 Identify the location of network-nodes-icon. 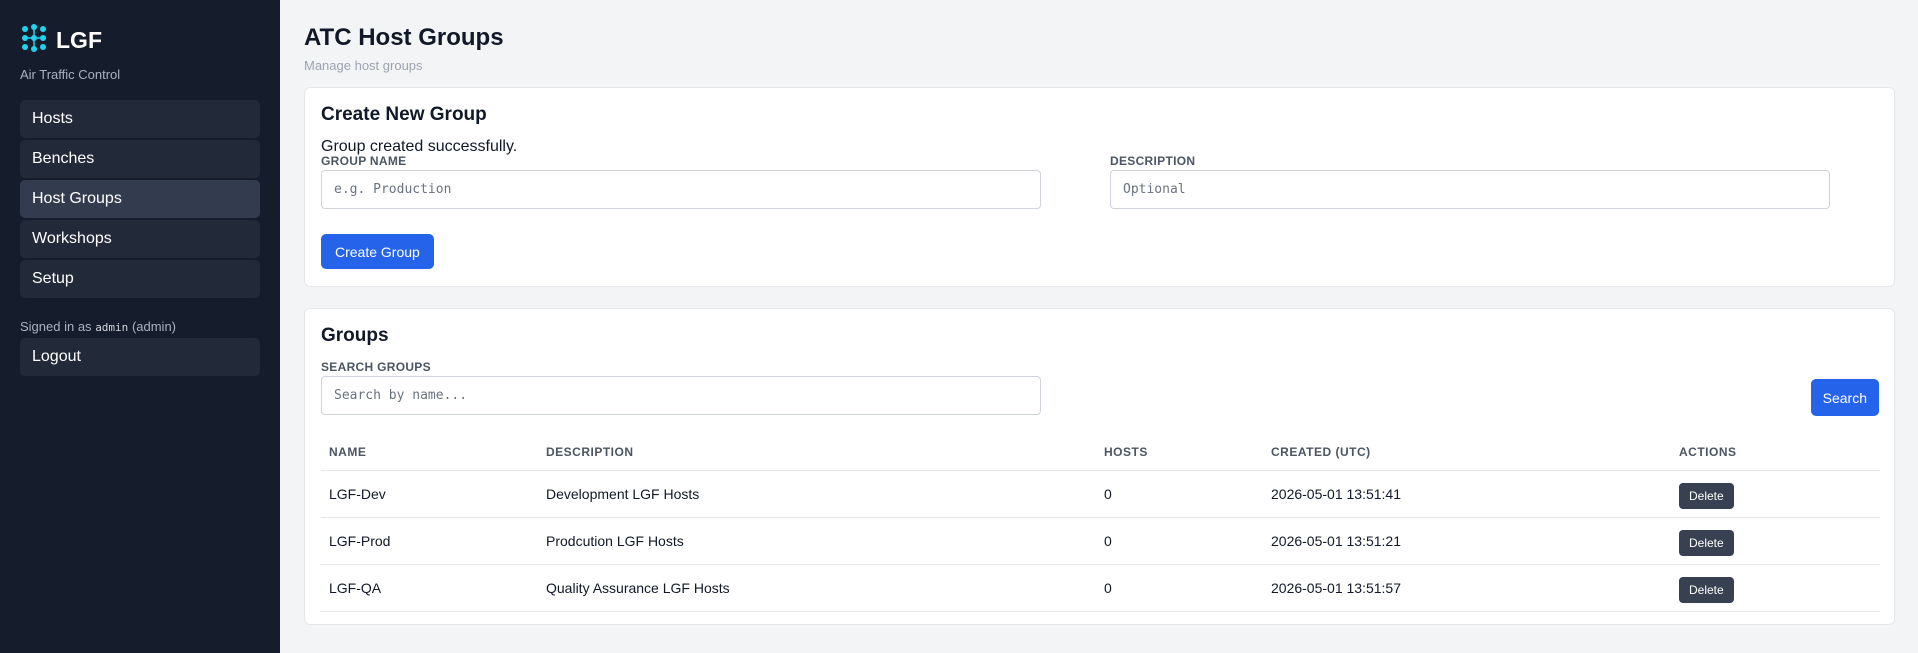
(34, 40).